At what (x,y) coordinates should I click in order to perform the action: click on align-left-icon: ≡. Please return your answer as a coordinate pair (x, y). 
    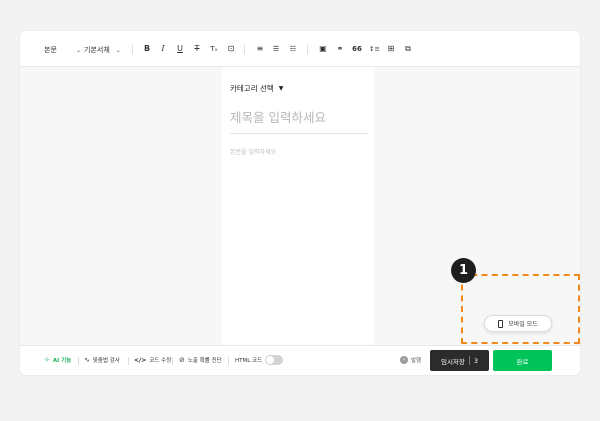
    Looking at the image, I should click on (260, 49).